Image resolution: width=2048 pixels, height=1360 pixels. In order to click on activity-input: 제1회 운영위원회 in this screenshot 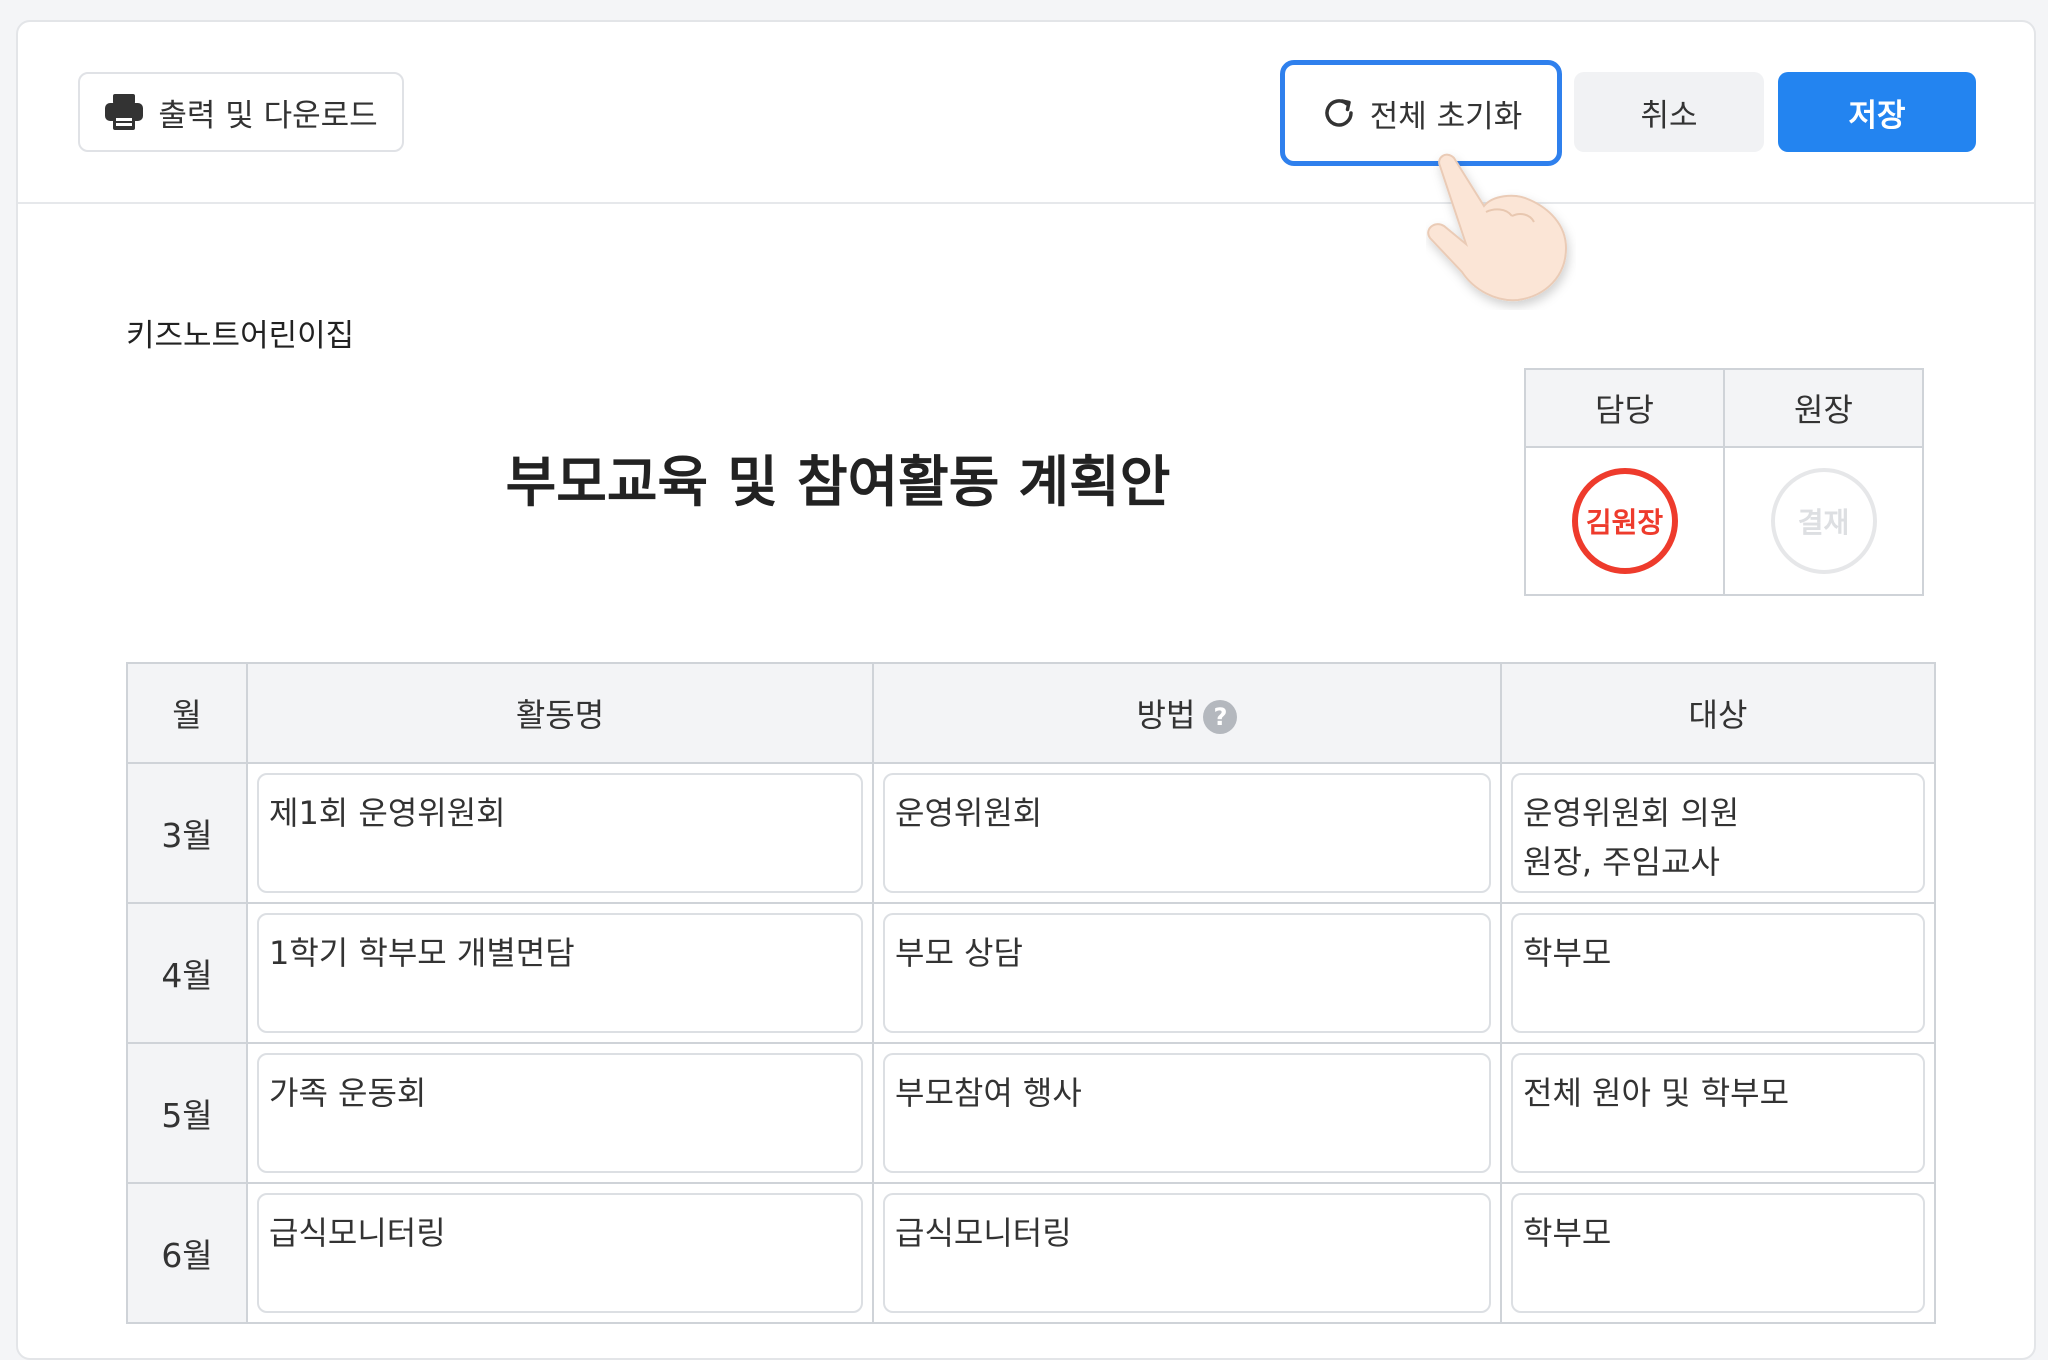, I will do `click(560, 833)`.